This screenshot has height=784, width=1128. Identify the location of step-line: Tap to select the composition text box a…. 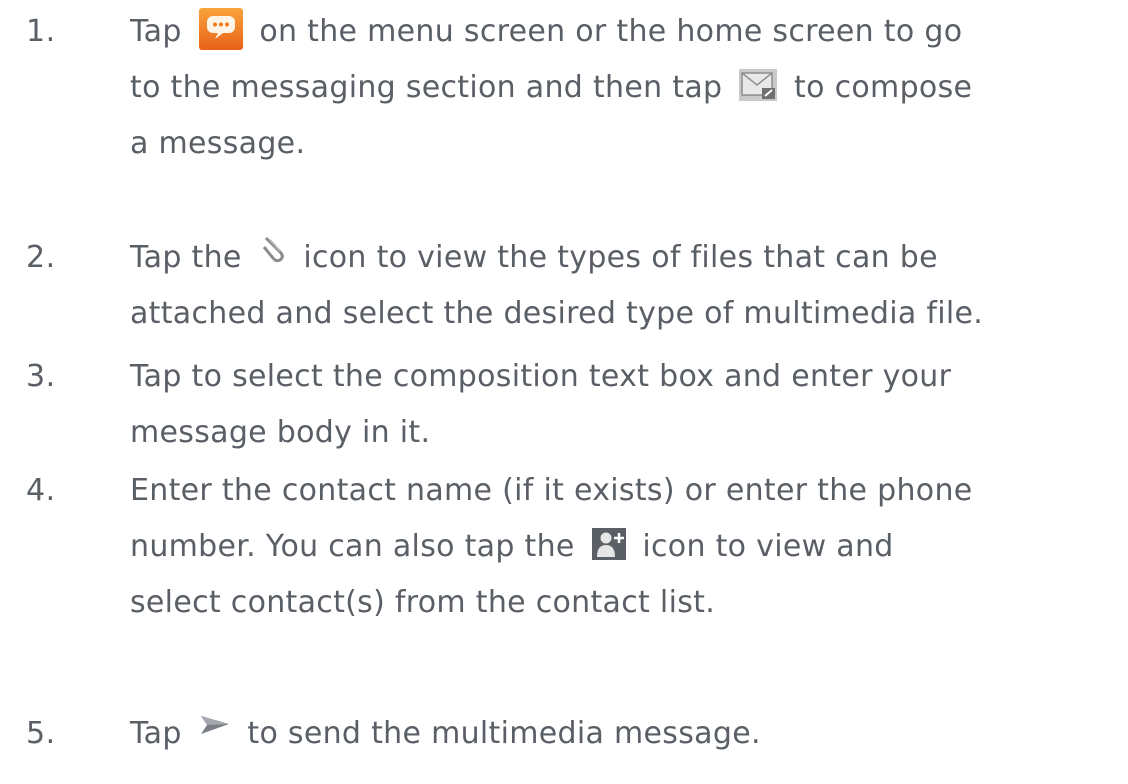
(620, 377).